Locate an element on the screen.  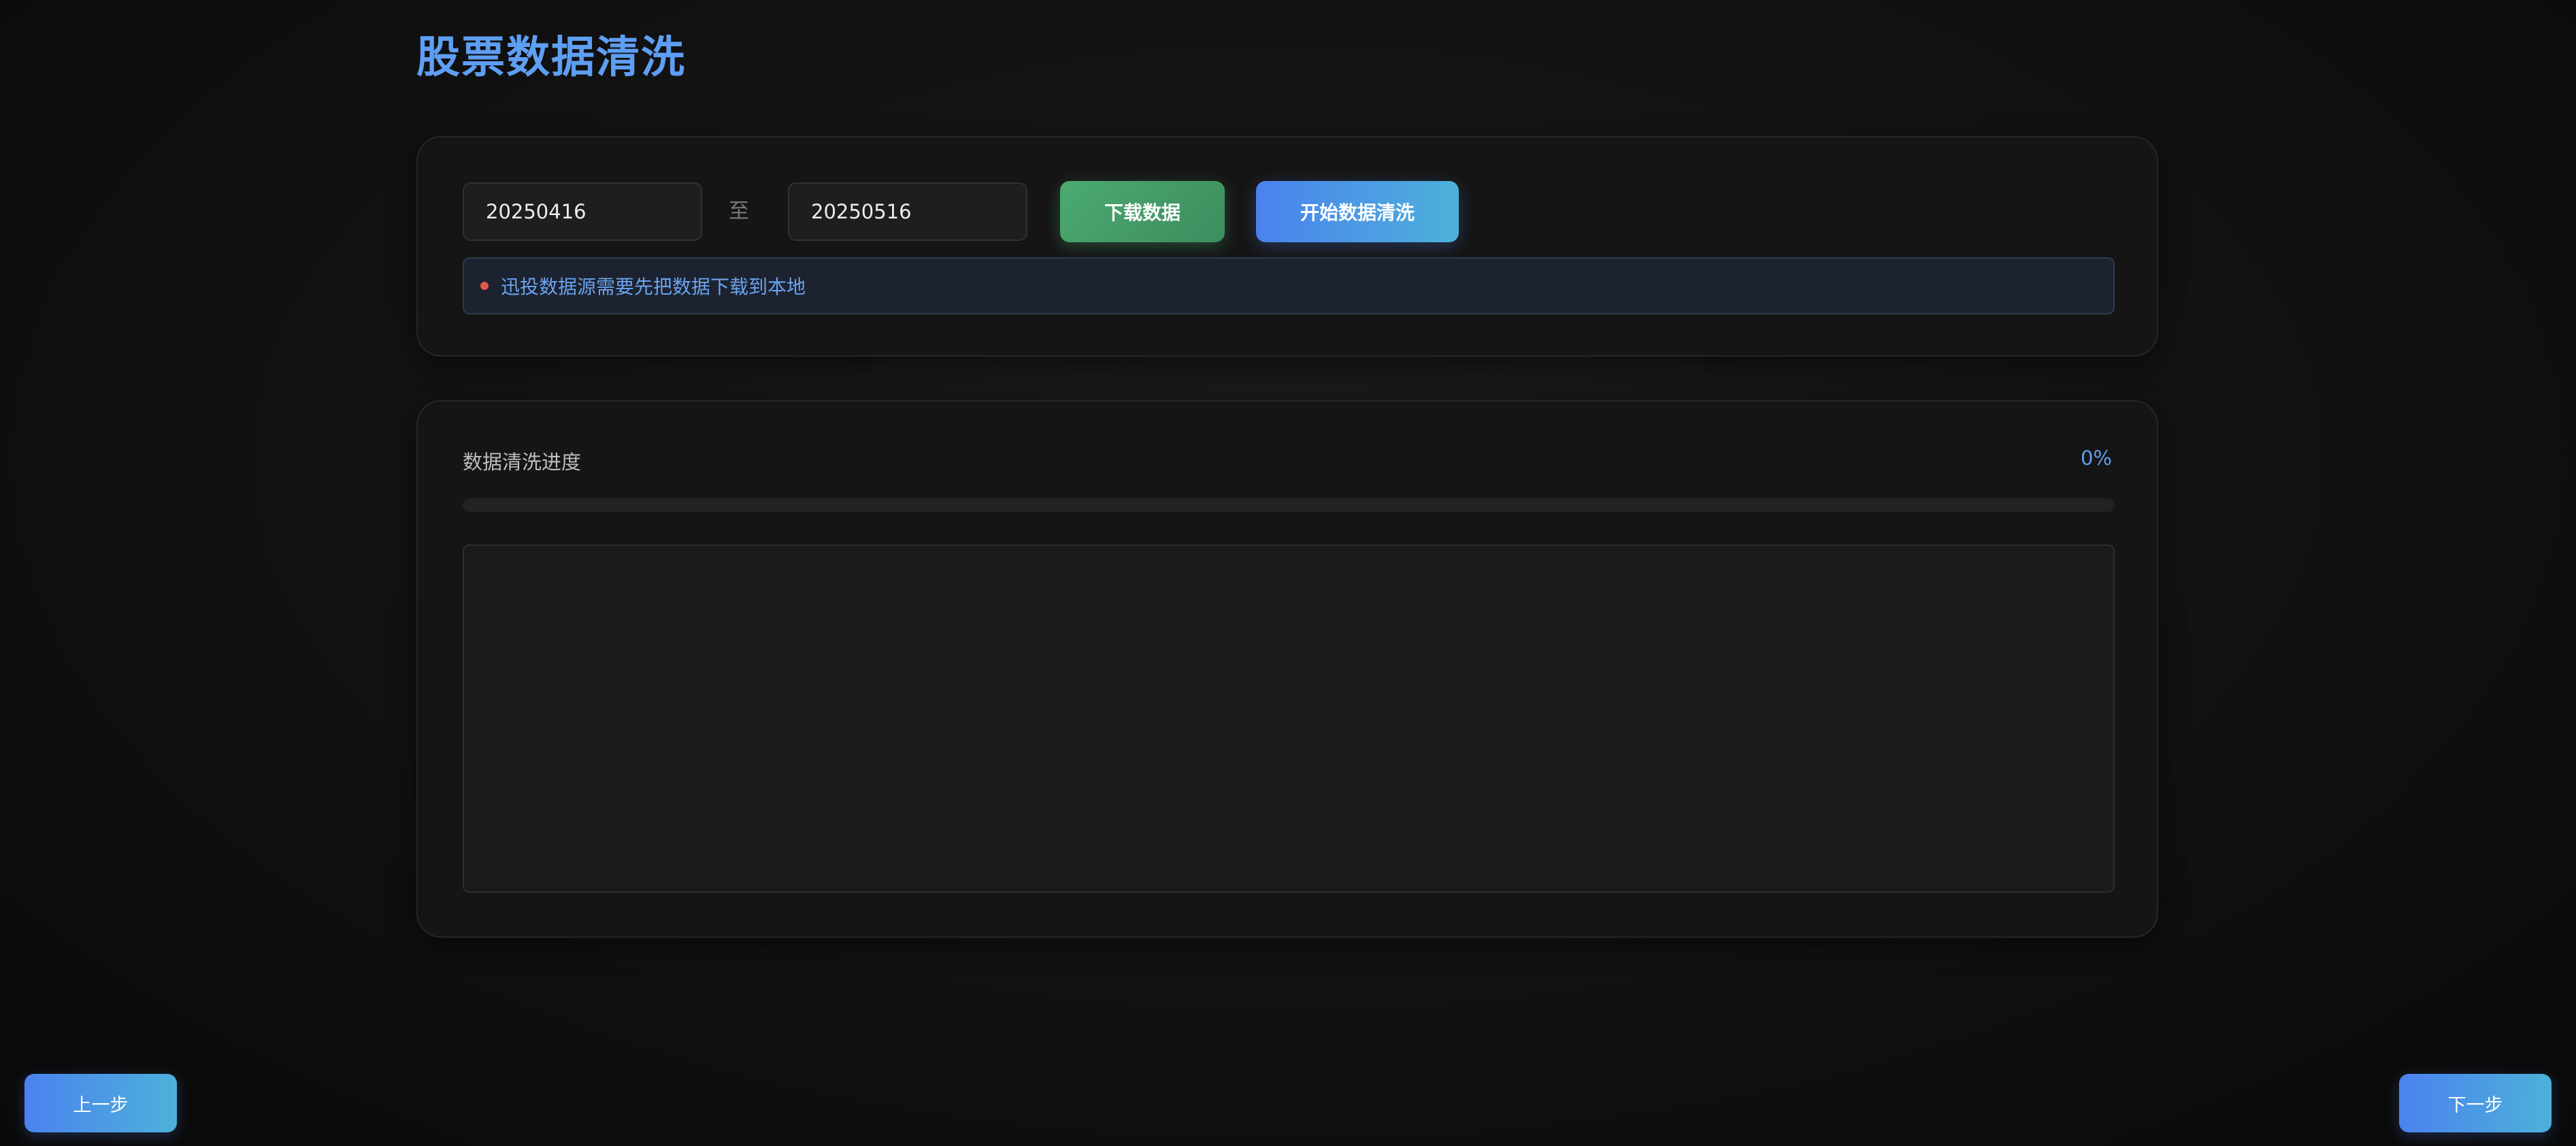
progress-label: 数据清洗进度 is located at coordinates (522, 462).